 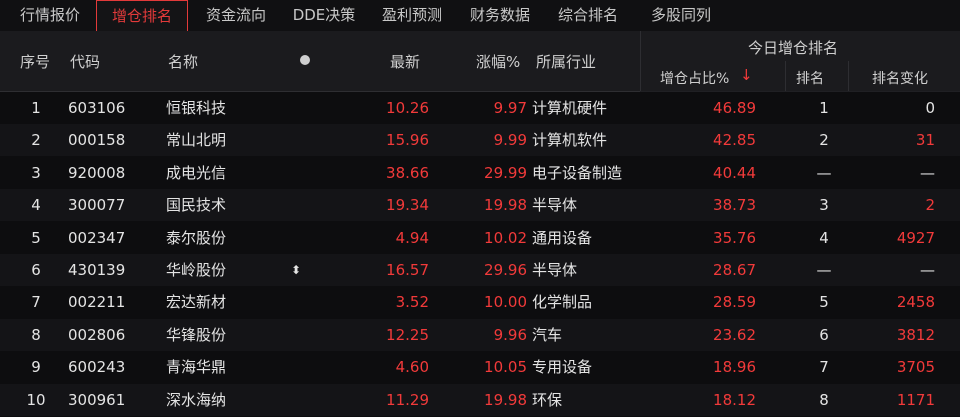 What do you see at coordinates (734, 270) in the screenshot?
I see `cell-ratio: 28.67` at bounding box center [734, 270].